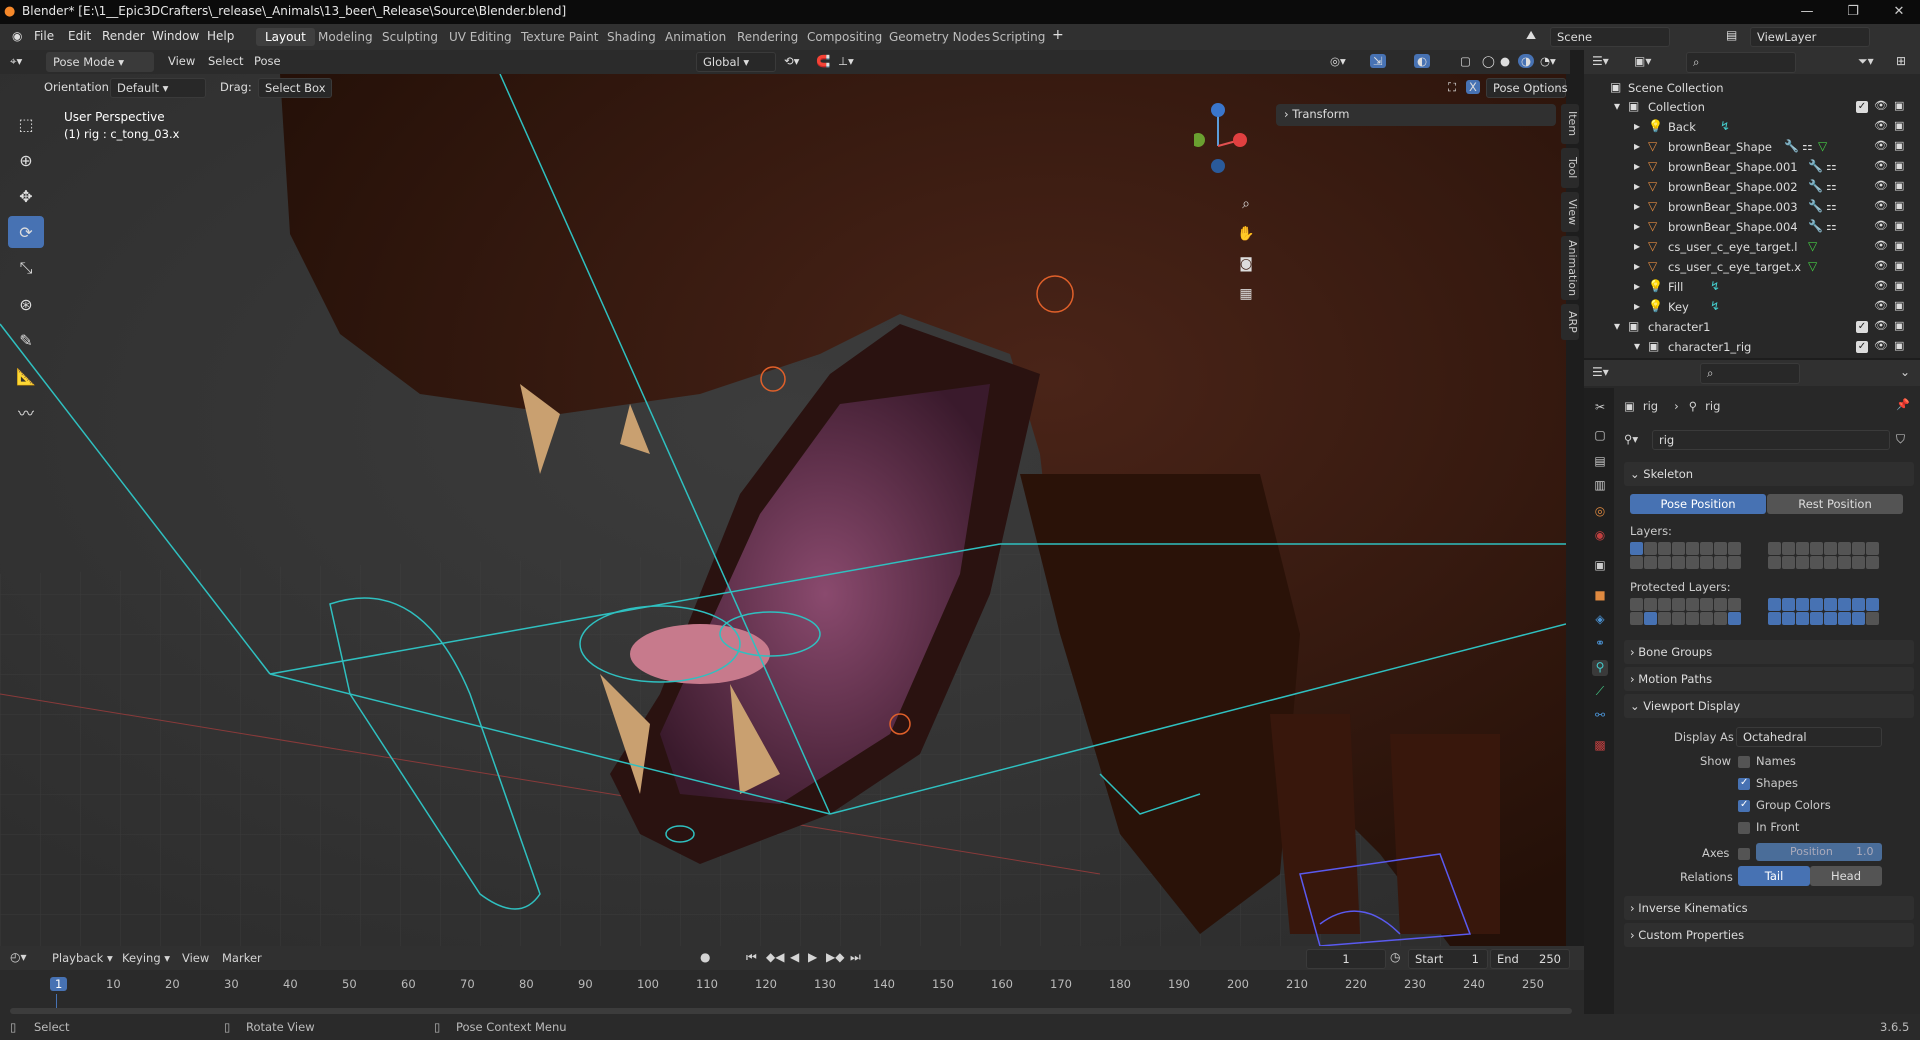 The width and height of the screenshot is (1920, 1040). I want to click on outliner-row: ▾ ▣ character1 ✓ 👁 ▣, so click(1752, 327).